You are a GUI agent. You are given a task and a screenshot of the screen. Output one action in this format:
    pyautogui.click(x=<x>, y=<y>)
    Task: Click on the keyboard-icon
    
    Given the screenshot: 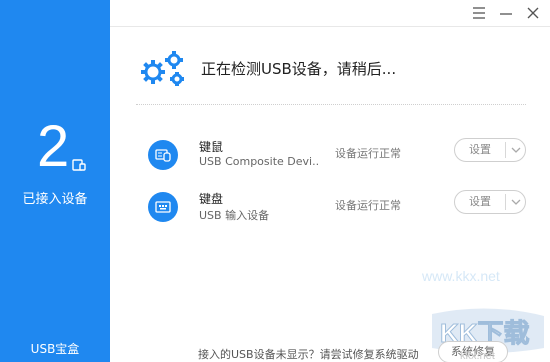 What is the action you would take?
    pyautogui.click(x=163, y=207)
    